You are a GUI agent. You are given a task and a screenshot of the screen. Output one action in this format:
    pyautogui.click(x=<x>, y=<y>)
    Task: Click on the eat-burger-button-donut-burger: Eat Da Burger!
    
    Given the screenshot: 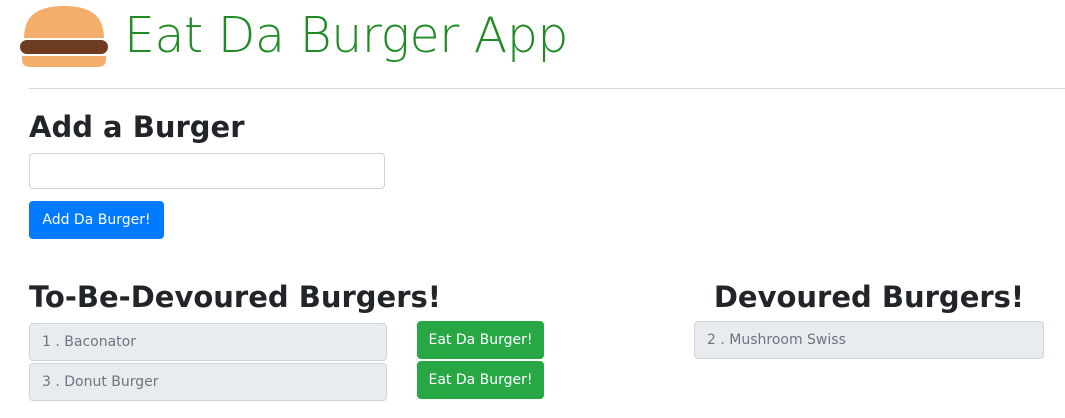 What is the action you would take?
    pyautogui.click(x=480, y=380)
    